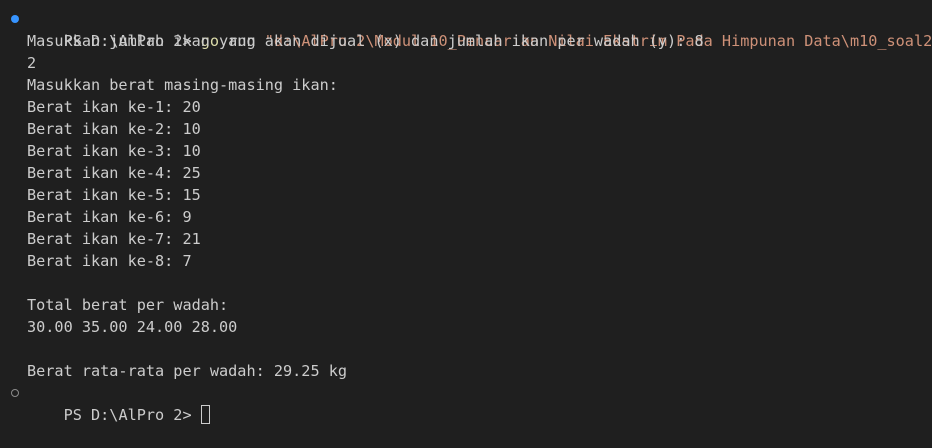 This screenshot has width=932, height=448. What do you see at coordinates (15, 393) in the screenshot?
I see `empty-command-decoration-icon` at bounding box center [15, 393].